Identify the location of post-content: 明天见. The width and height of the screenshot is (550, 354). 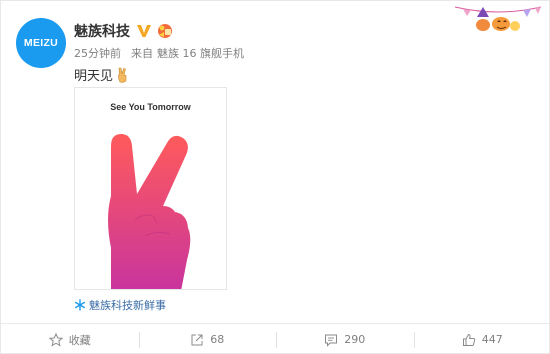
(102, 74).